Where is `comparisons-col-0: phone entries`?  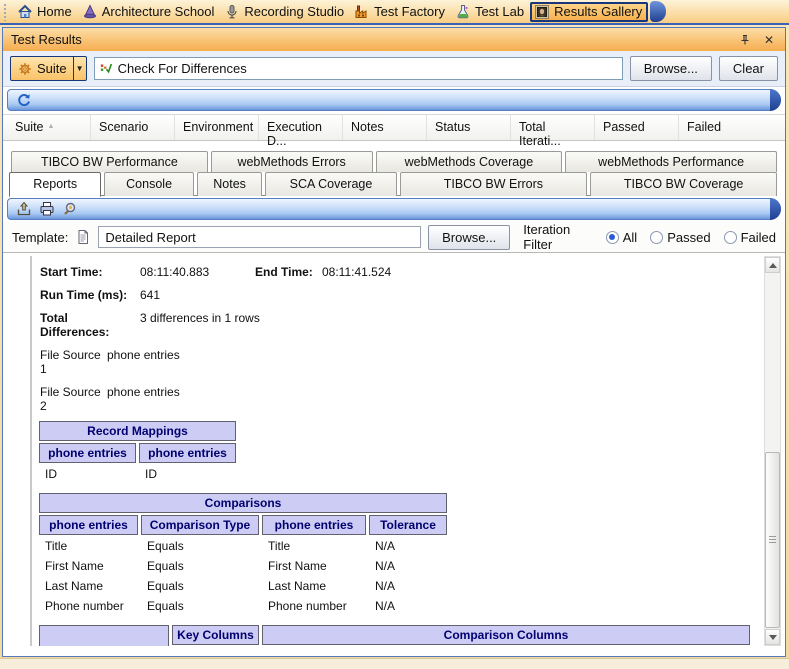 comparisons-col-0: phone entries is located at coordinates (88, 525).